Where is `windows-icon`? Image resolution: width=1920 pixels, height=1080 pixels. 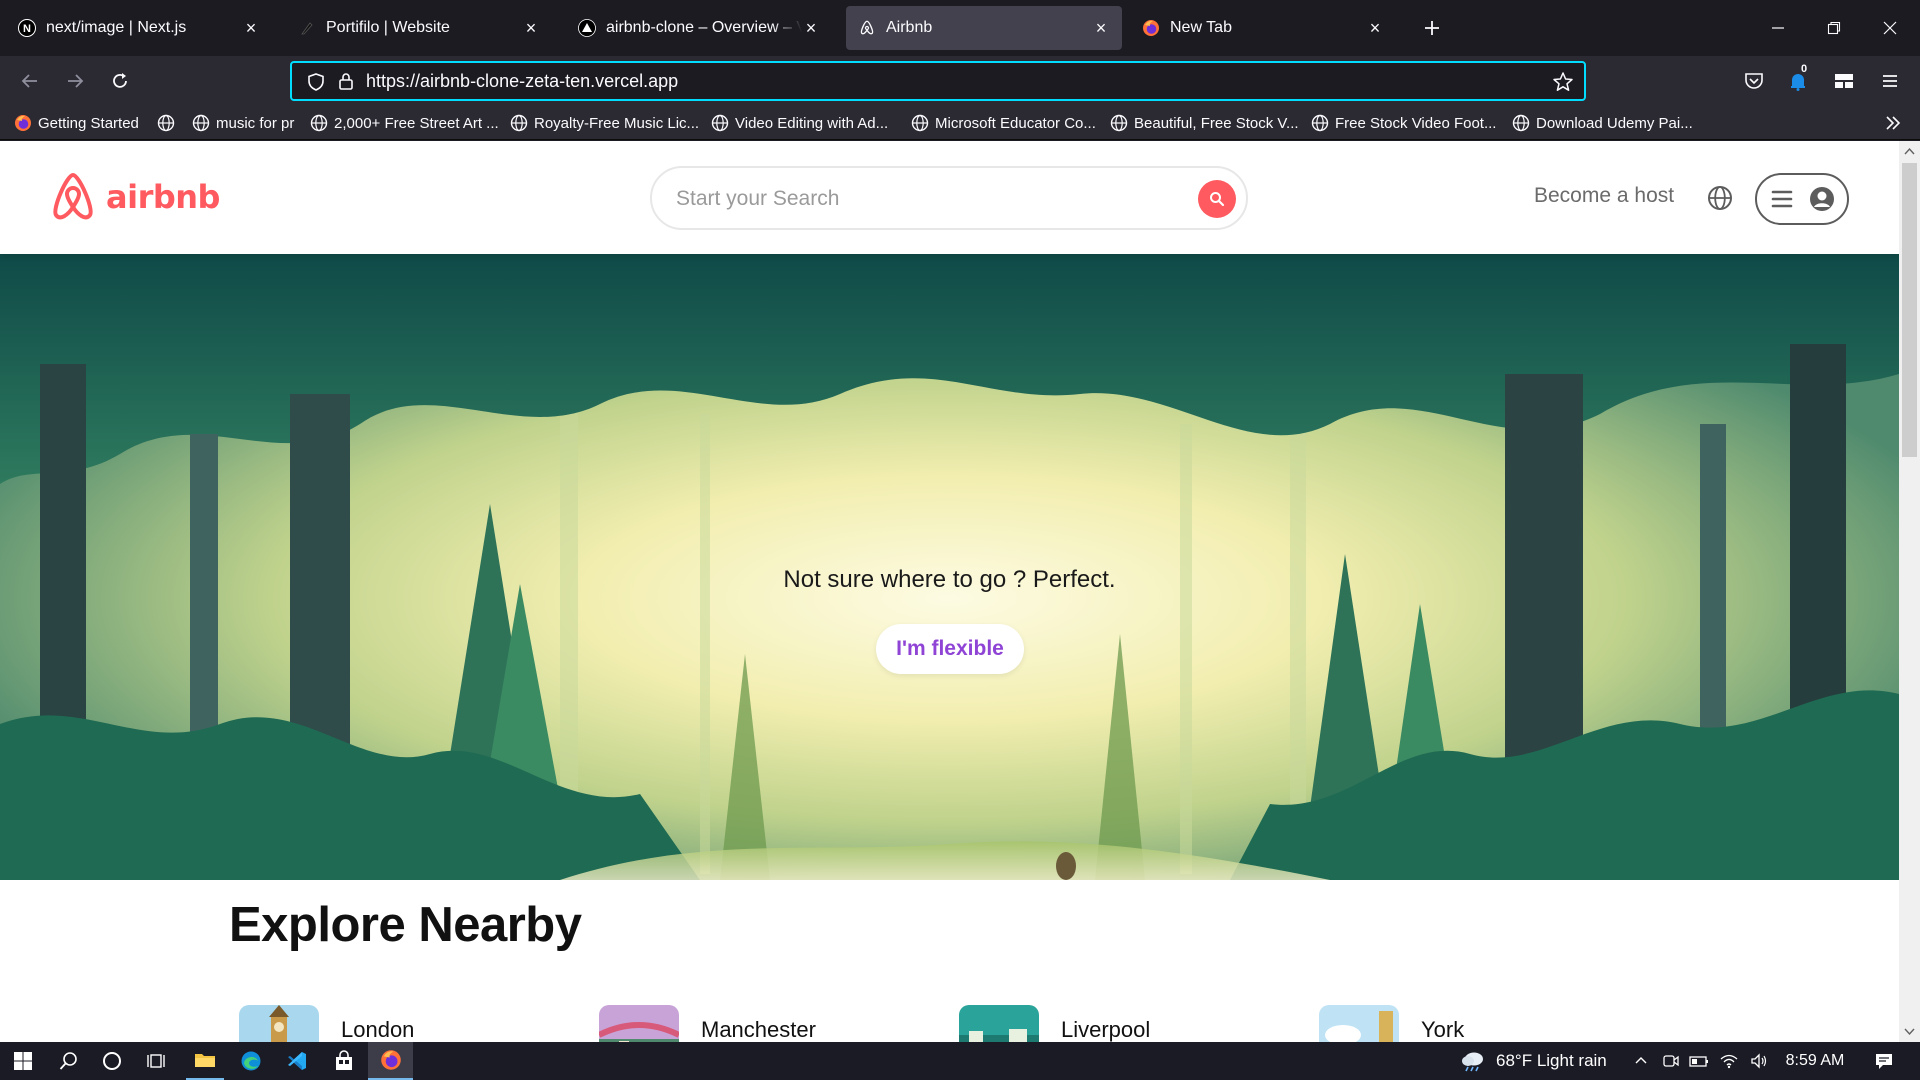 windows-icon is located at coordinates (23, 1061).